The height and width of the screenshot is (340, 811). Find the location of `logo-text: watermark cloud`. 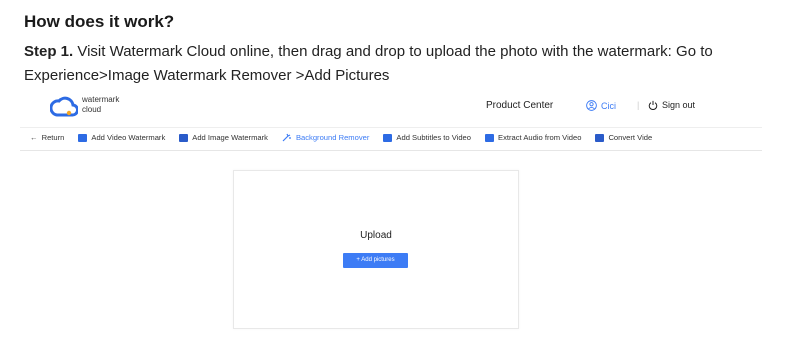

logo-text: watermark cloud is located at coordinates (101, 104).